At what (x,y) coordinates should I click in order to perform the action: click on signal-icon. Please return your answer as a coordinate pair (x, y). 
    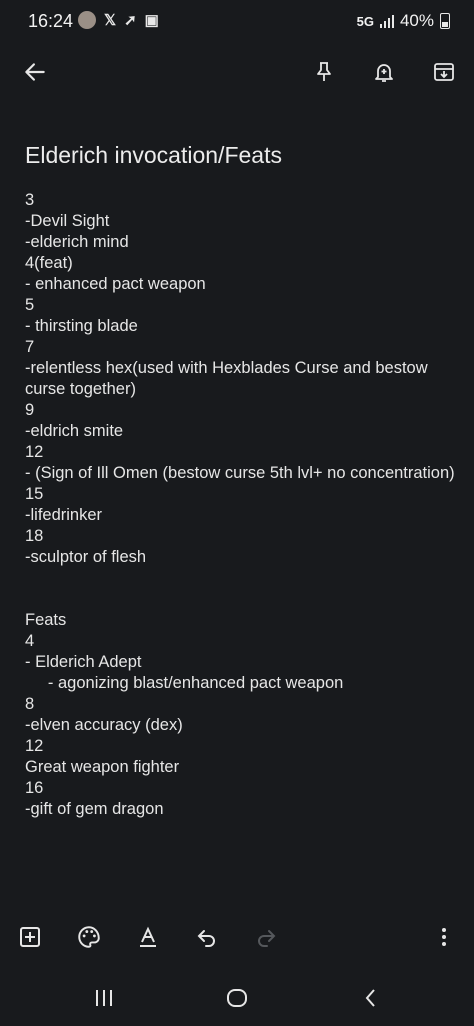
    Looking at the image, I should click on (386, 21).